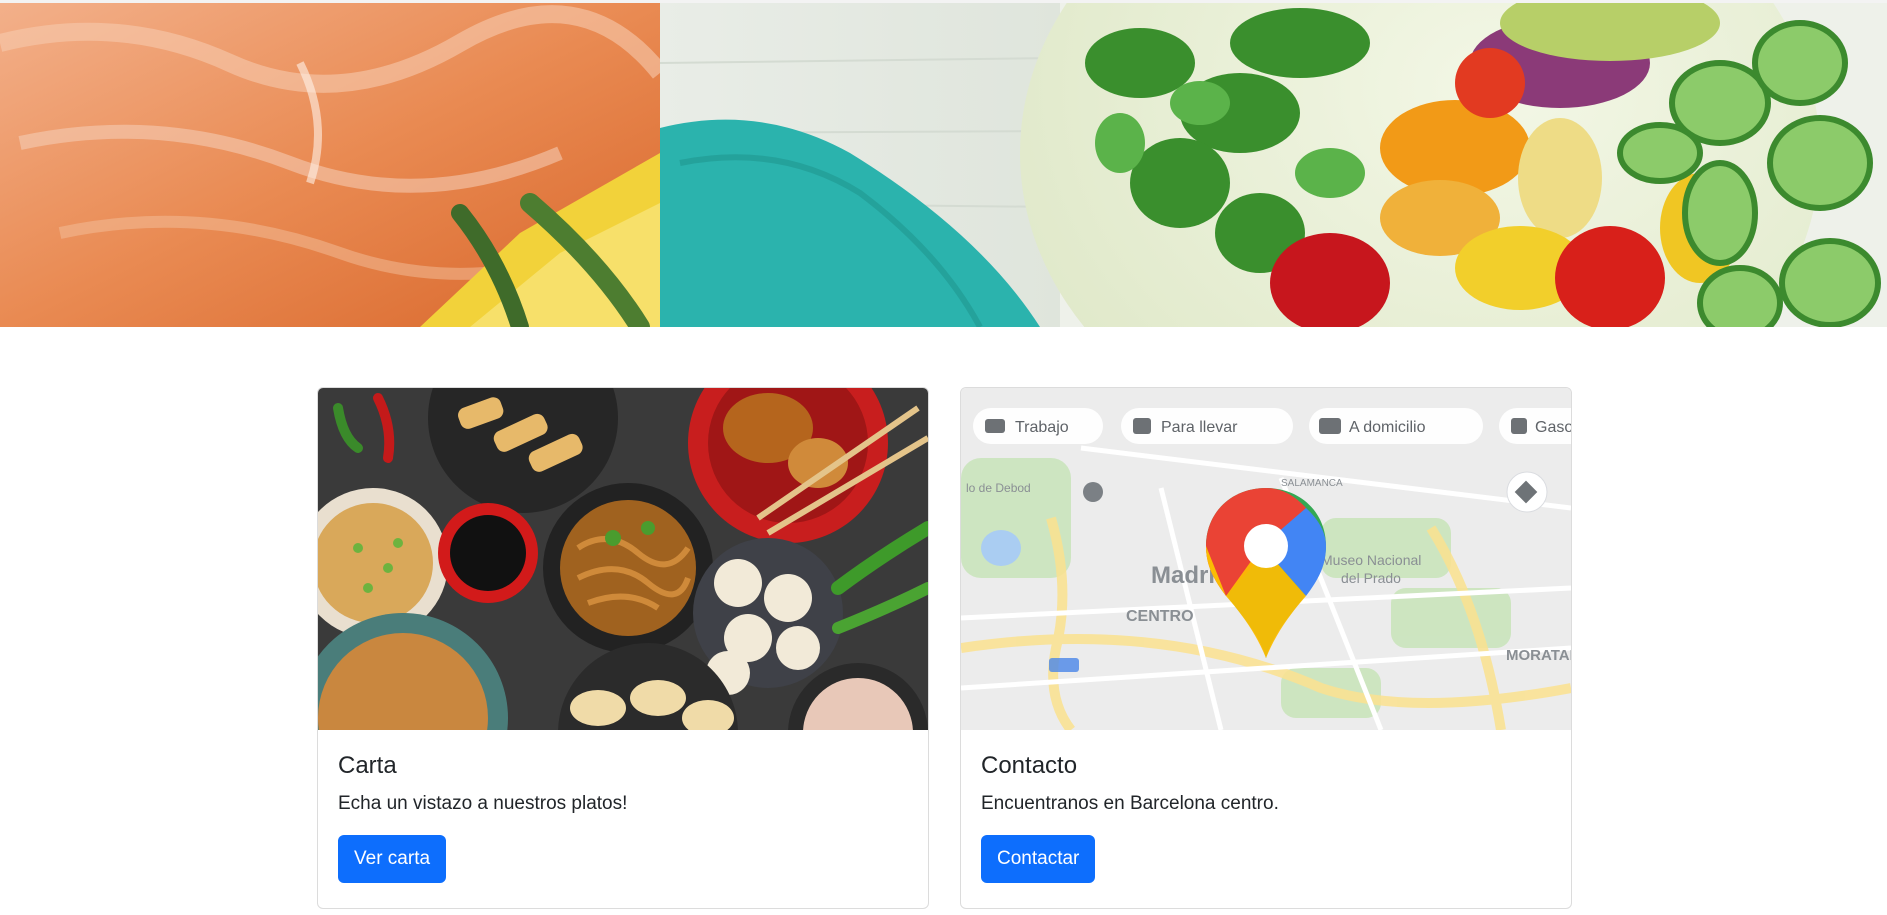 This screenshot has width=1887, height=915. What do you see at coordinates (1199, 427) in the screenshot?
I see `map-chip-para-llevar: Para llevar` at bounding box center [1199, 427].